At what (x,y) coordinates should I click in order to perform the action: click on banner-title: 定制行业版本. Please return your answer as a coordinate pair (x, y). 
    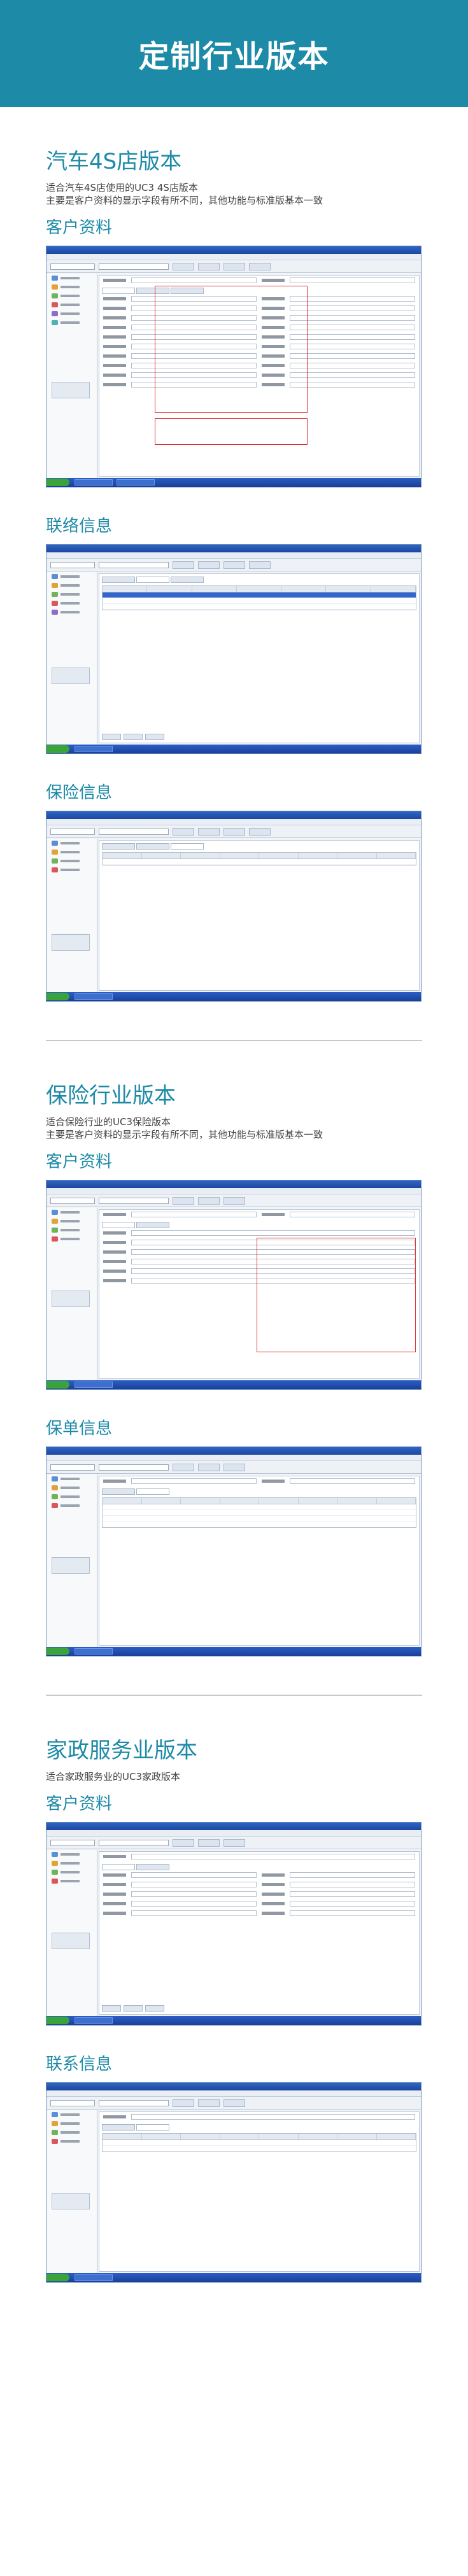
    Looking at the image, I should click on (234, 56).